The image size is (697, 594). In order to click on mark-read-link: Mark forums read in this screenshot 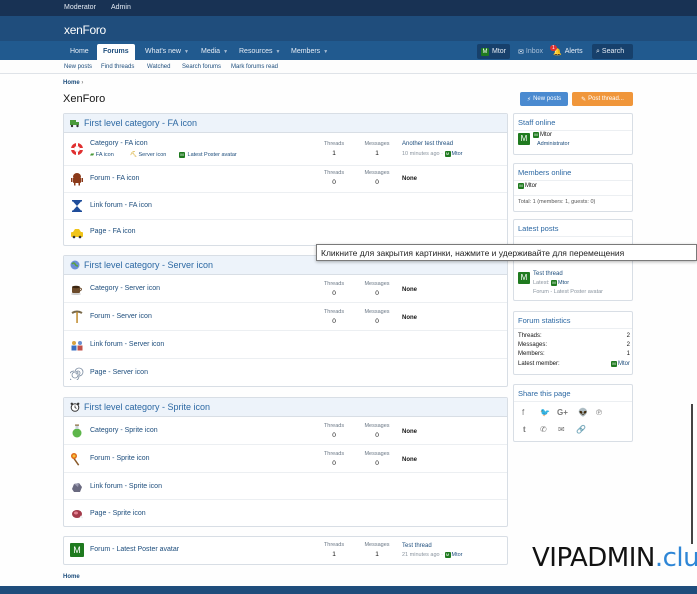, I will do `click(254, 67)`.